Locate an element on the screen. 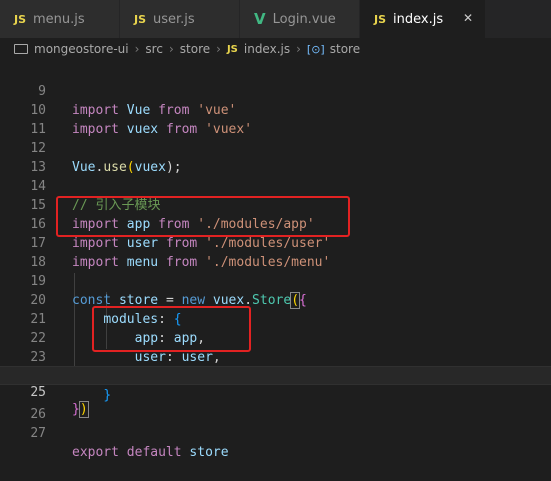  code-line-current: 25 }) is located at coordinates (275, 392).